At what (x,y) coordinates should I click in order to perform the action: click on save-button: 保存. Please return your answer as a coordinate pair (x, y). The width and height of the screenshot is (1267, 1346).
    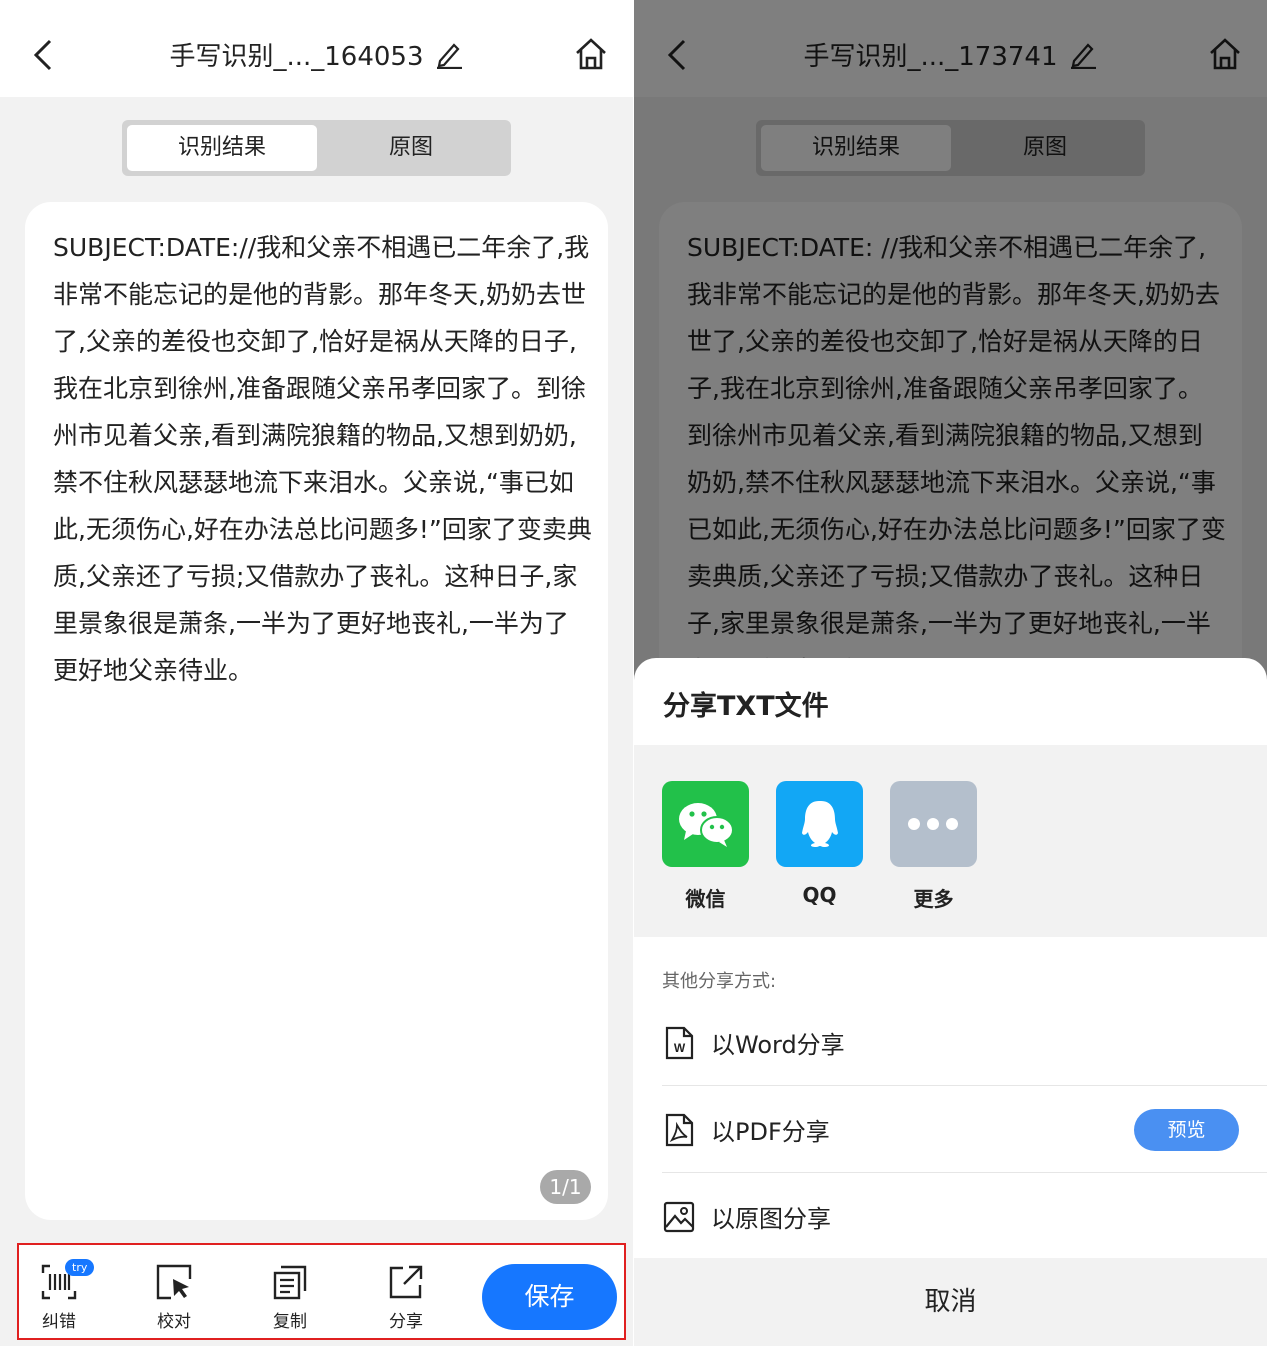
    Looking at the image, I should click on (549, 1297).